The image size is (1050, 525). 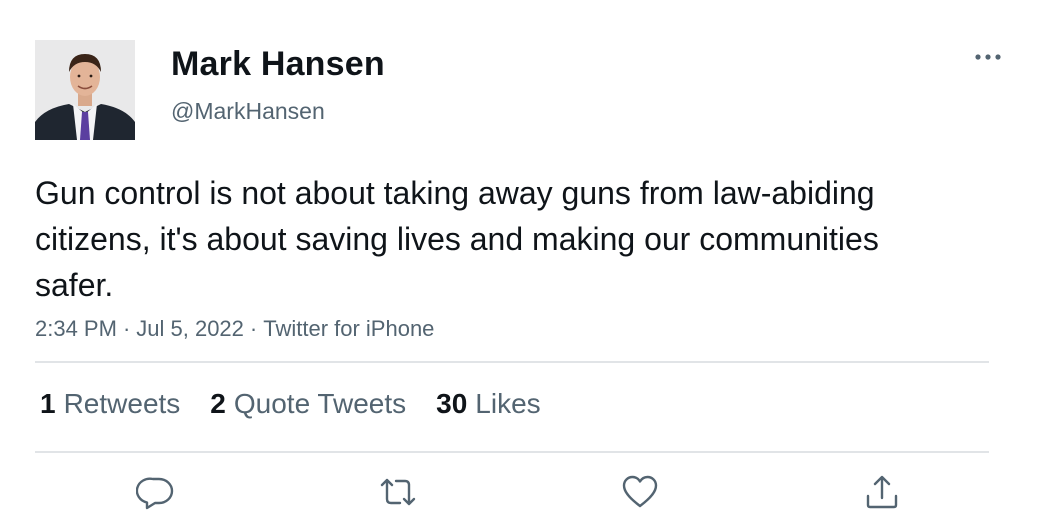 I want to click on reply-button, so click(x=155, y=492).